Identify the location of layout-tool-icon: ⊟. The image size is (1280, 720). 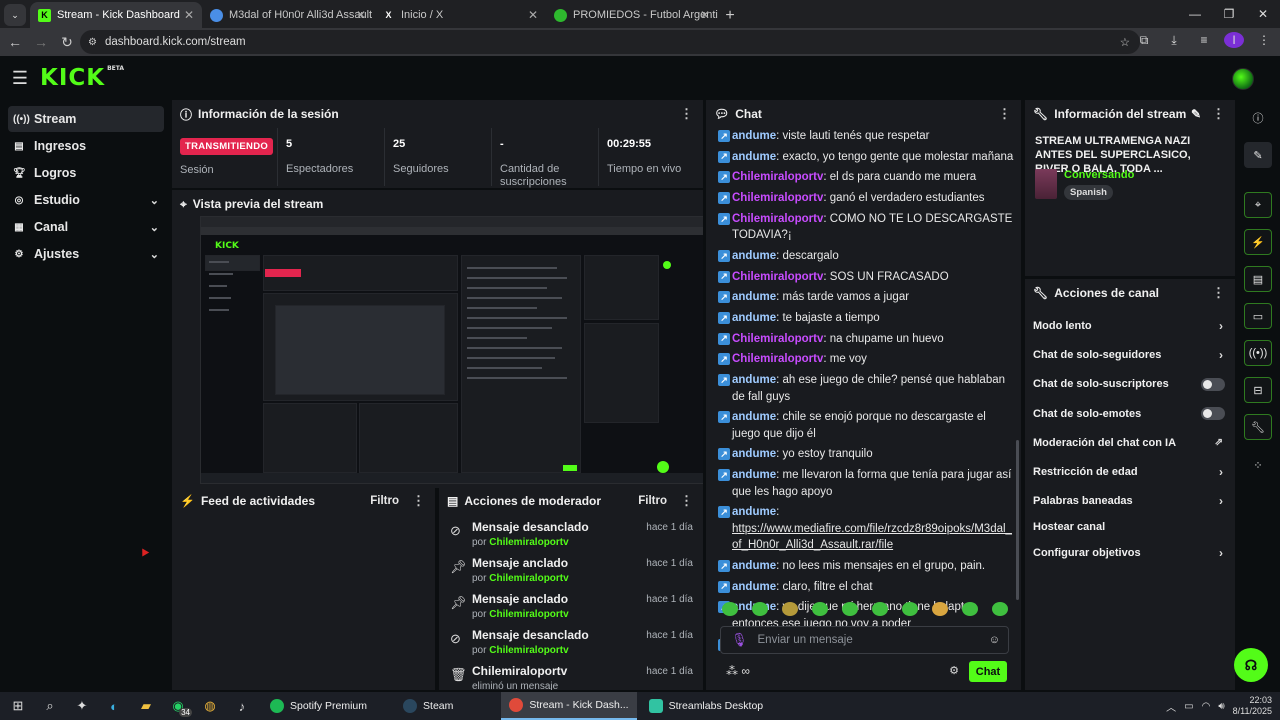
(1258, 390).